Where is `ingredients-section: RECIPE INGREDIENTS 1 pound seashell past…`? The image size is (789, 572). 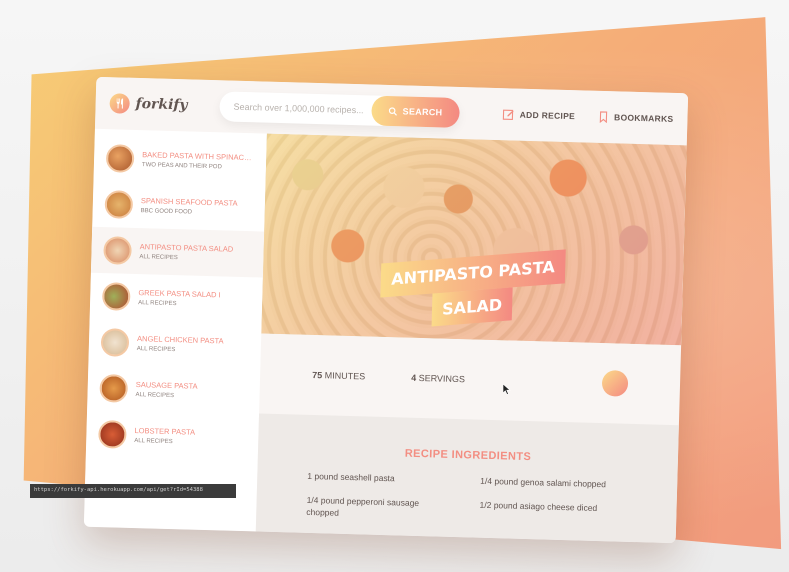
ingredients-section: RECIPE INGREDIENTS 1 pound seashell past… is located at coordinates (467, 478).